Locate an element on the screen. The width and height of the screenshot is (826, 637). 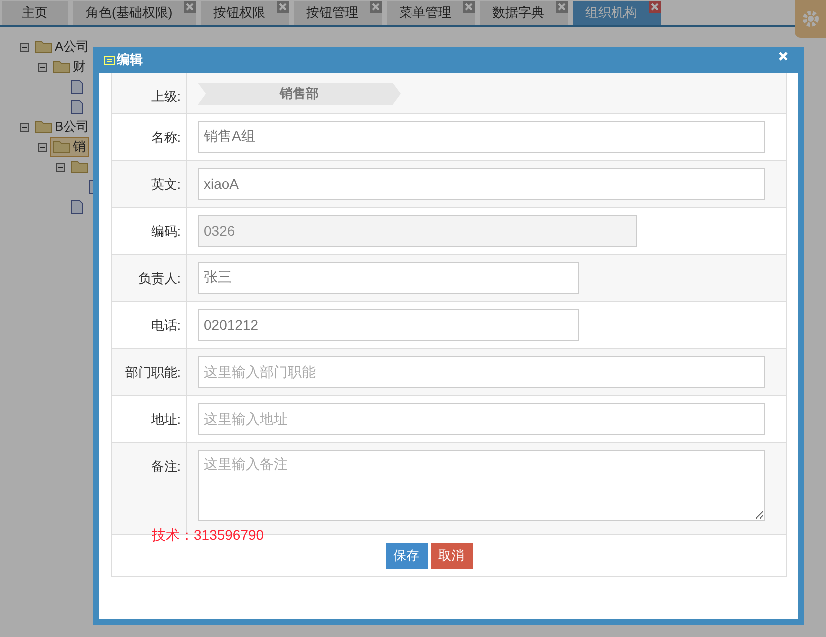
tab: 角色(基础权限) is located at coordinates (134, 13).